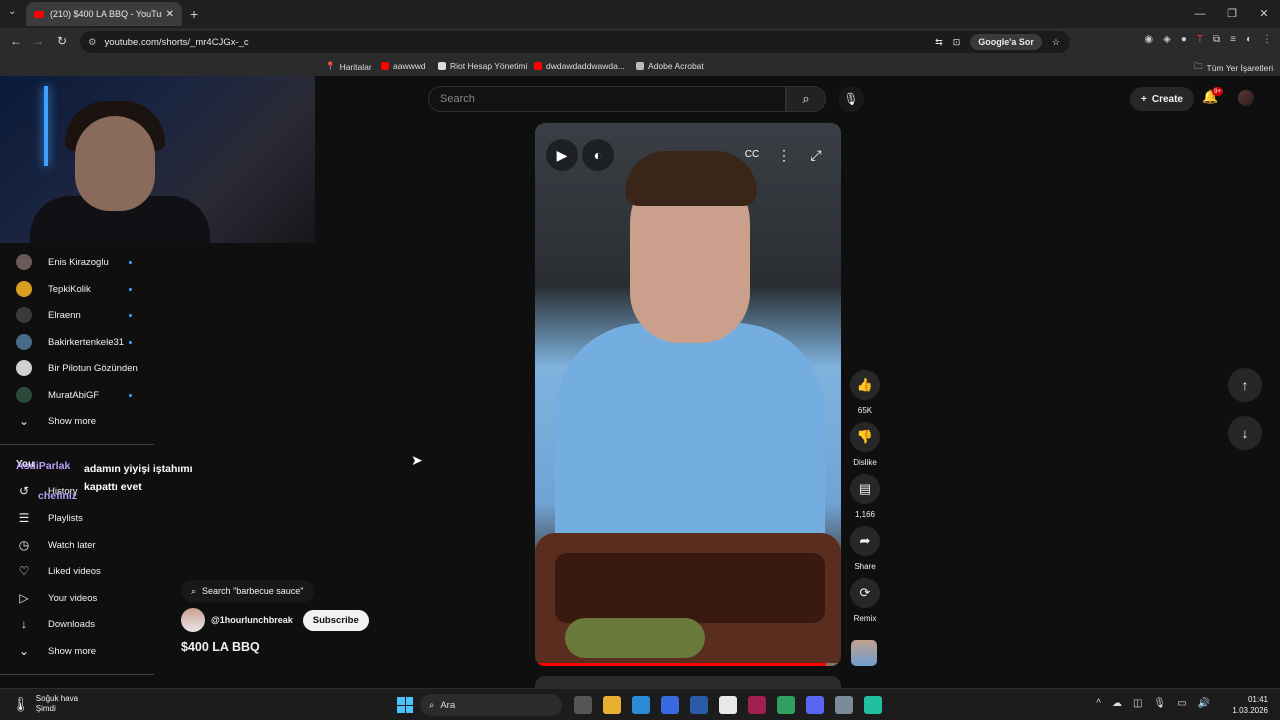 This screenshot has width=1280, height=720. I want to click on new-tab-icon: +, so click(194, 14).